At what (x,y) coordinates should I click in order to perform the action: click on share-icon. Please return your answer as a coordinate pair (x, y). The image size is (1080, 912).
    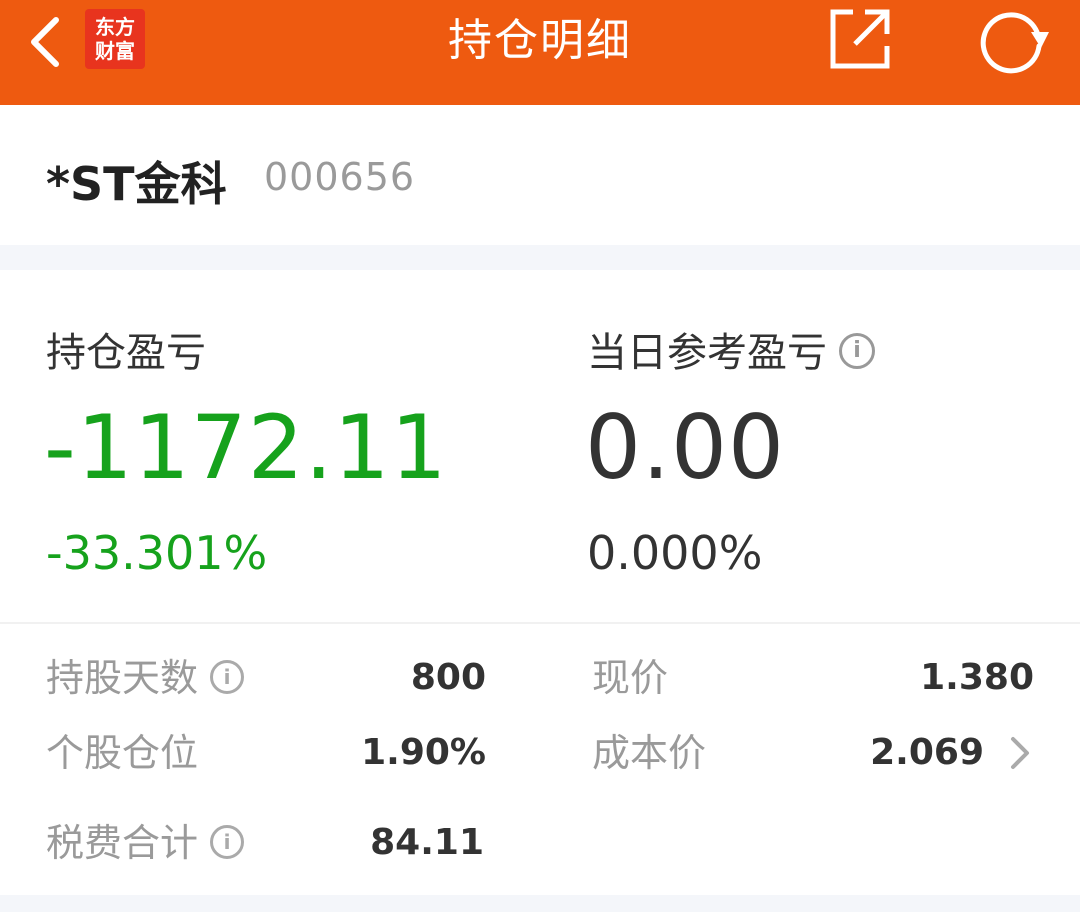
    Looking at the image, I should click on (860, 39).